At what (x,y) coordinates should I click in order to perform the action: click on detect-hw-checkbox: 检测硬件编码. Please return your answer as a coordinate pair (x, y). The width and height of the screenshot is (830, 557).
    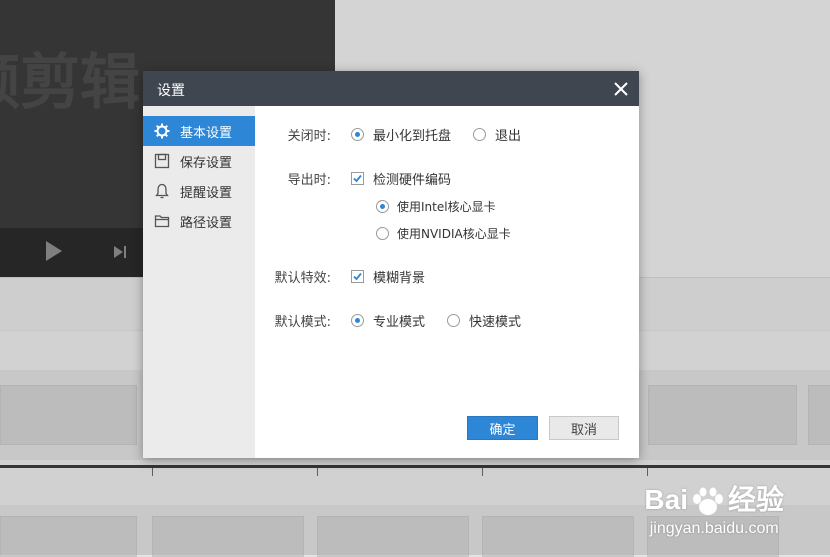
    Looking at the image, I should click on (401, 178).